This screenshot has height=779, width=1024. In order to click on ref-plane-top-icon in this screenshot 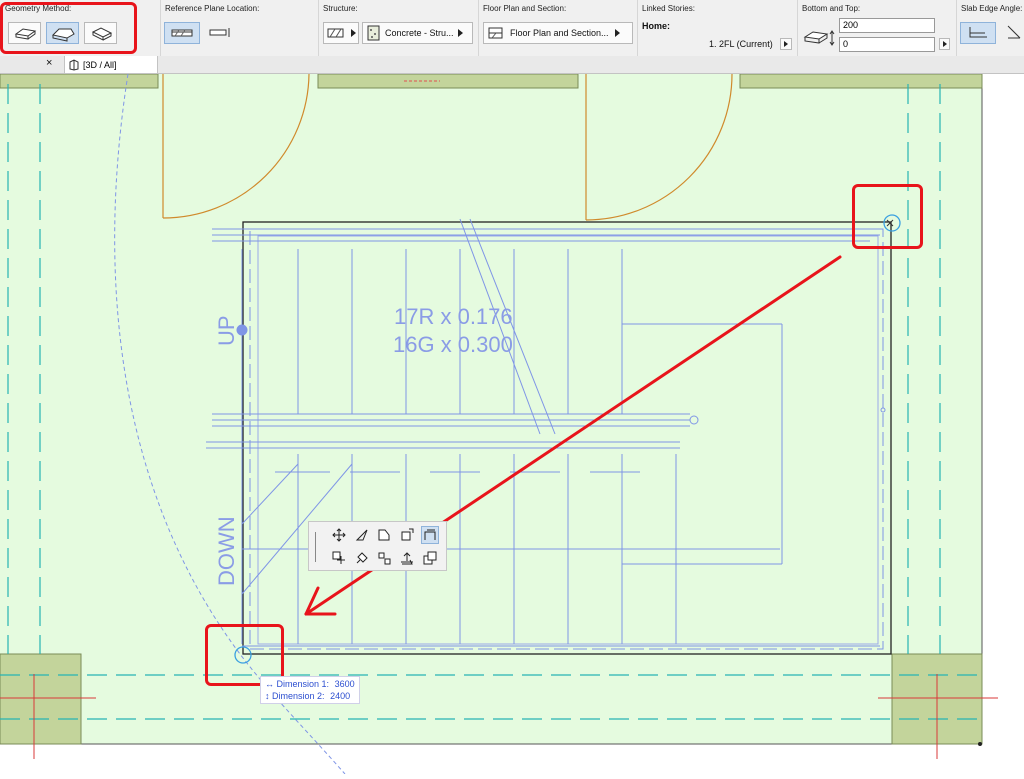, I will do `click(182, 33)`.